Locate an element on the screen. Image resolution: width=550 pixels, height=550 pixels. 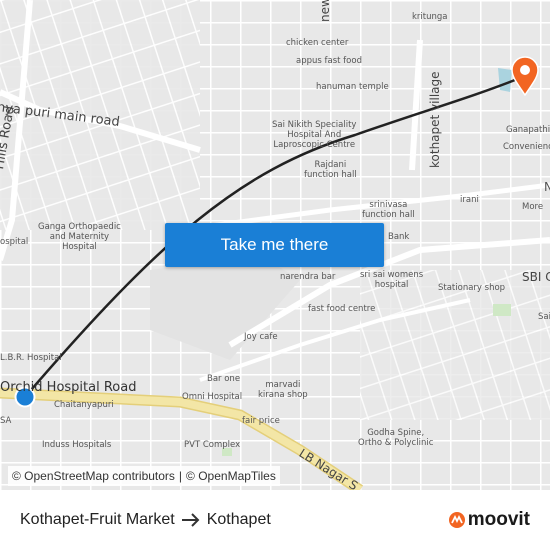
poi-appus: appus fast food is located at coordinates (329, 61).